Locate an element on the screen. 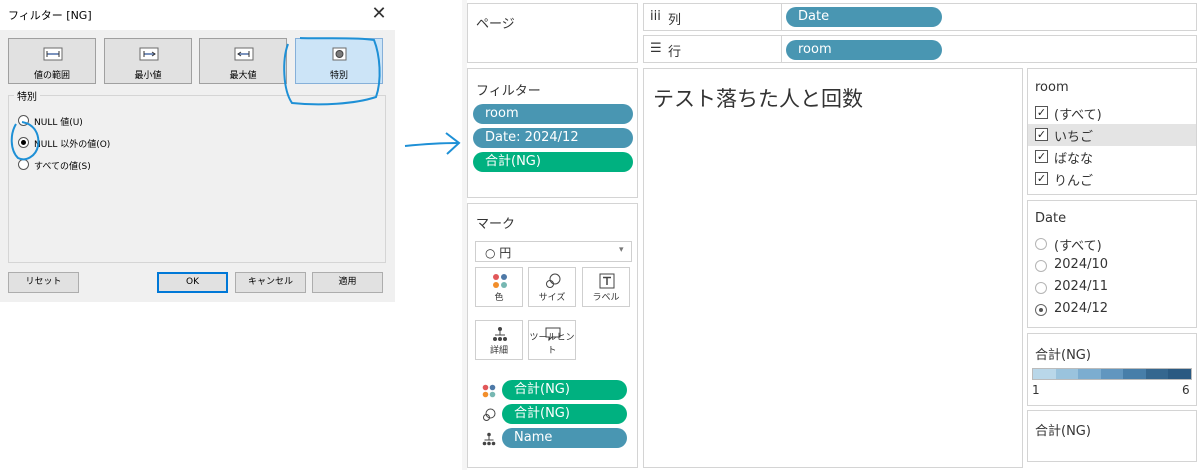 This screenshot has width=1200, height=470. radio-non-null-label: NULL 以外の値(O) is located at coordinates (72, 145).